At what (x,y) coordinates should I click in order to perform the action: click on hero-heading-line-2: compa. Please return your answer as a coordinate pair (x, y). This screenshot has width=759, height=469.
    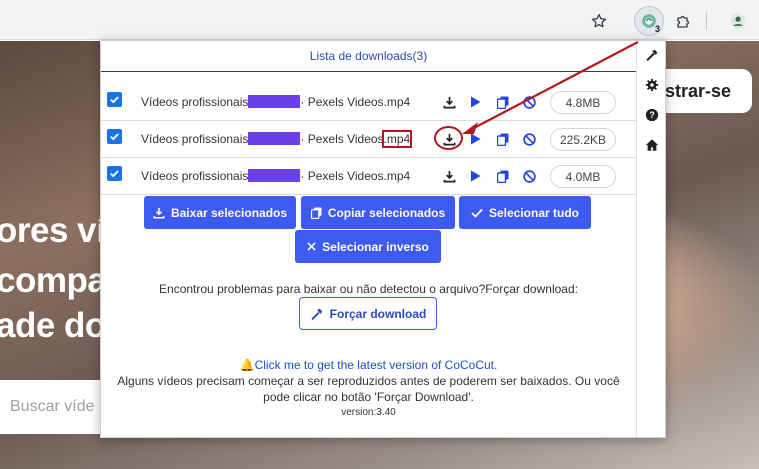
    Looking at the image, I should click on (53, 280).